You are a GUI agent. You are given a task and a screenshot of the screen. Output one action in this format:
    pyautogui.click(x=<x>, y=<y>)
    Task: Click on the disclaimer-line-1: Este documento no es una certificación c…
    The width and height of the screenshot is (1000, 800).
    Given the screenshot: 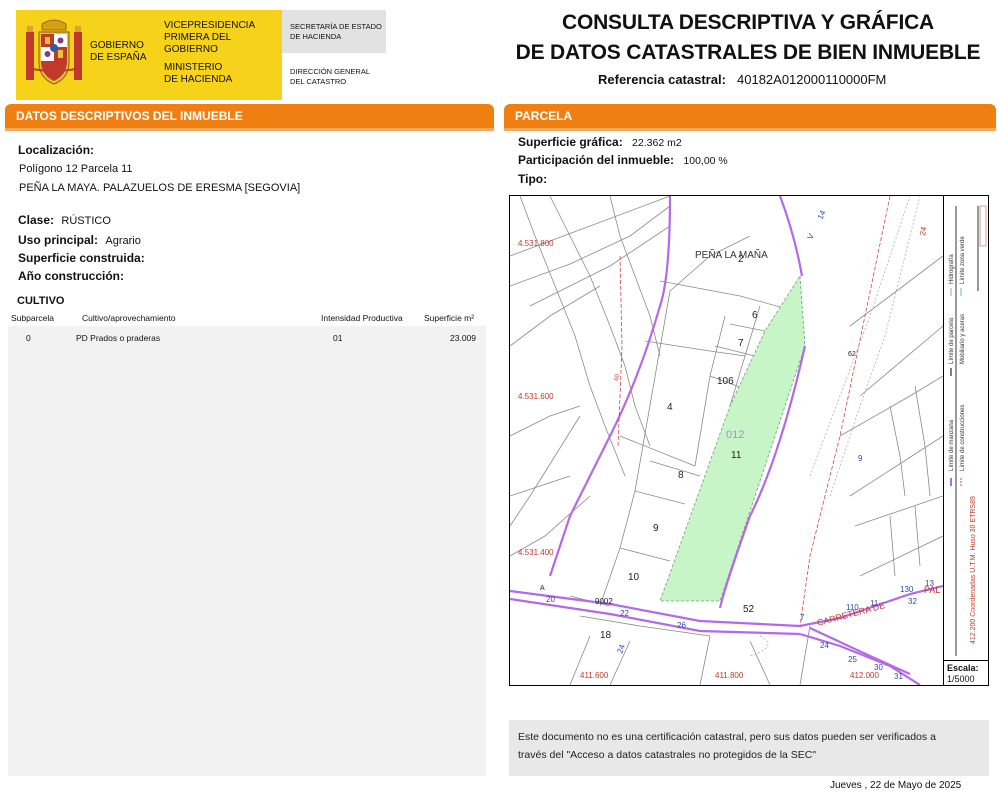 What is the action you would take?
    pyautogui.click(x=727, y=737)
    